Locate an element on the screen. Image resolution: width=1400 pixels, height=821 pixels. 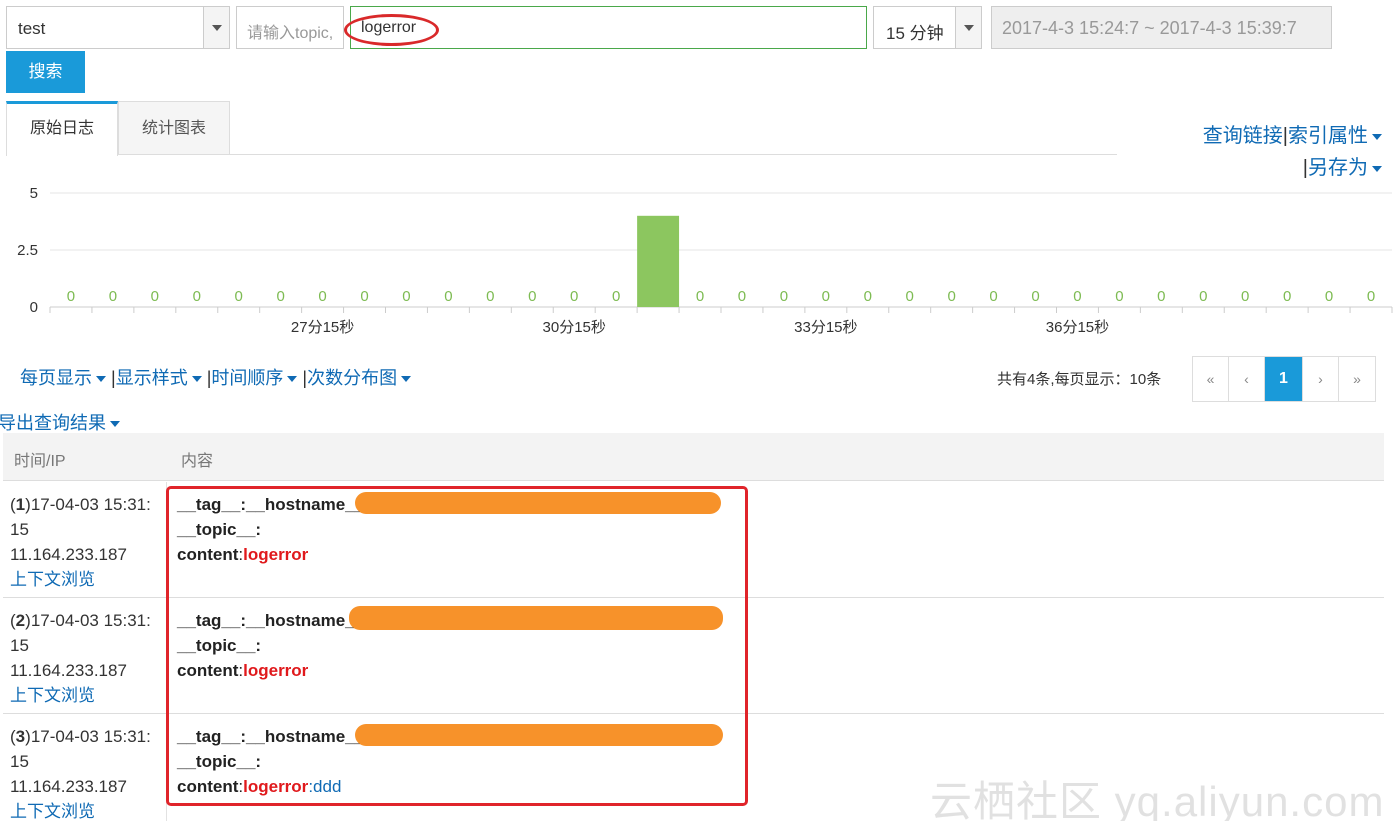
time-range-select: 15 分钟 is located at coordinates (927, 27).